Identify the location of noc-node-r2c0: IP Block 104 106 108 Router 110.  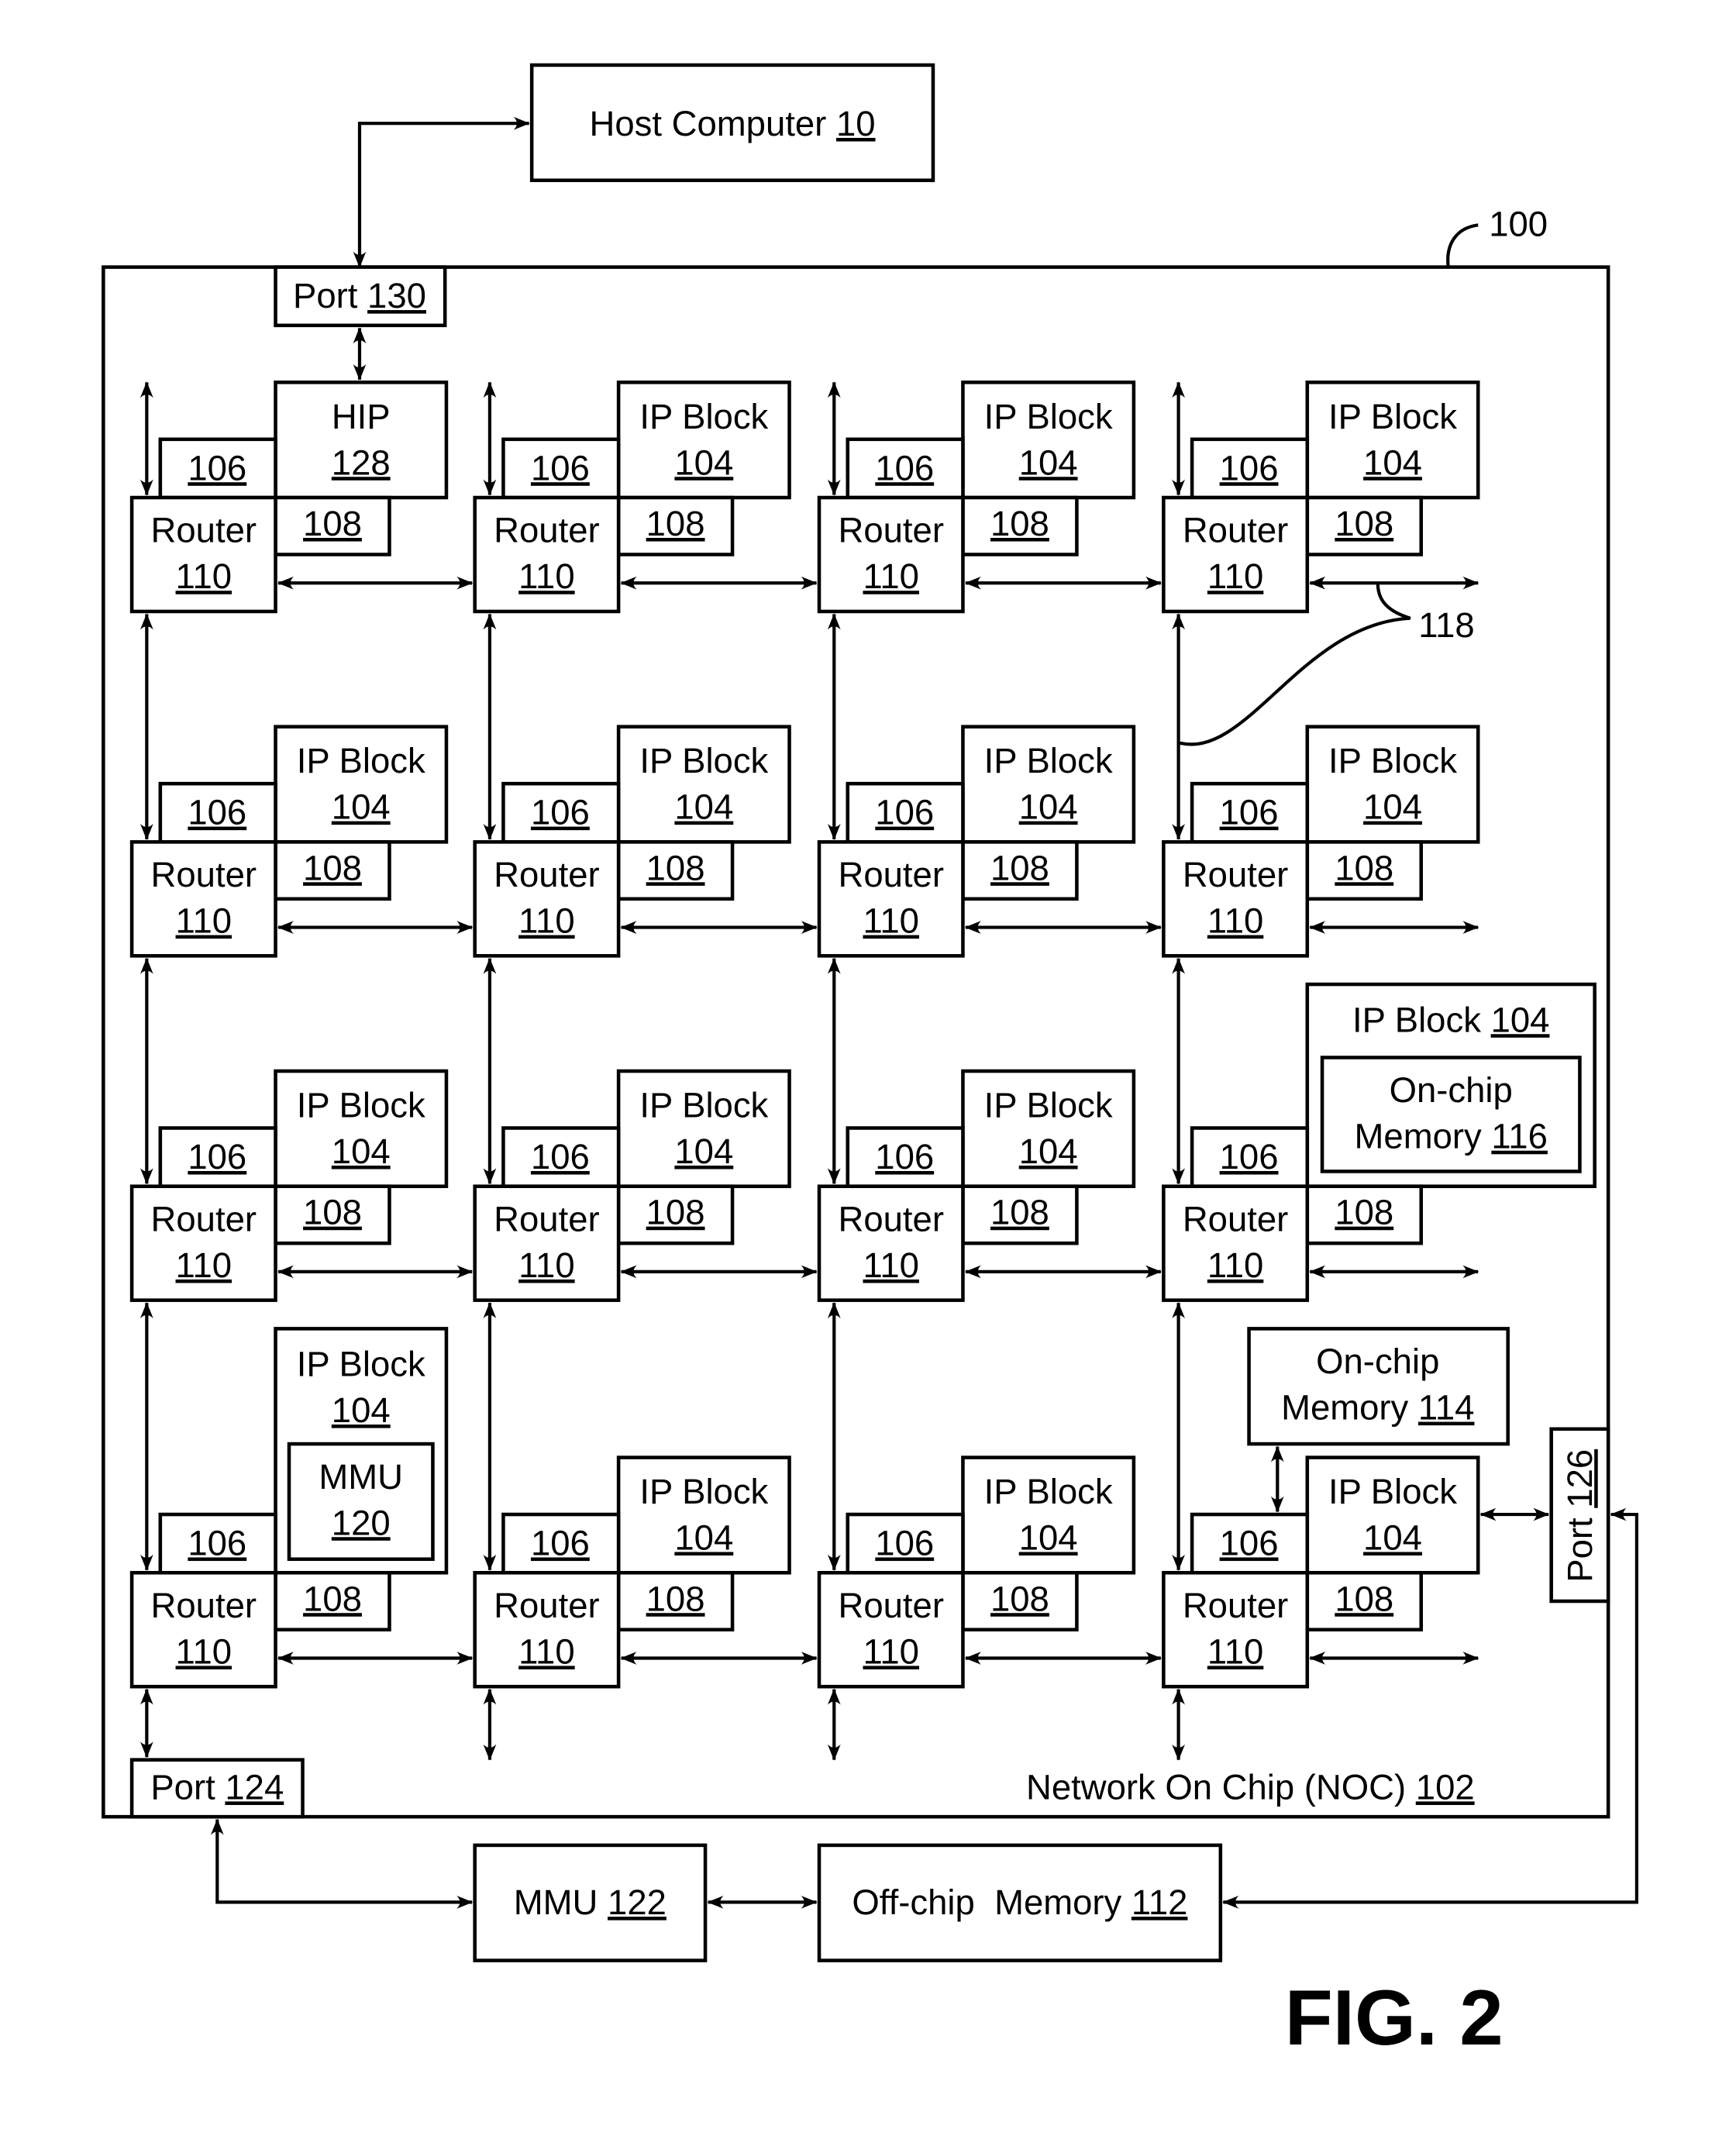
(289, 1185).